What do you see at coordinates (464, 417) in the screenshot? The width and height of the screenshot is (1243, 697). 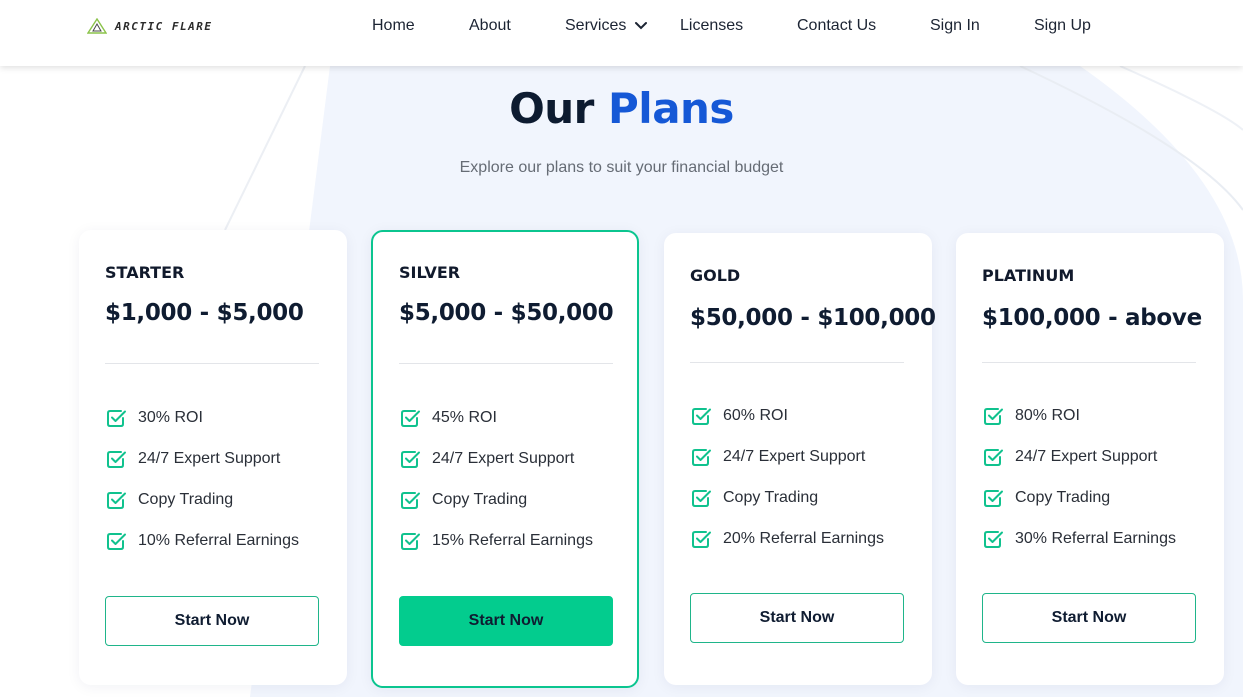 I see `plan-feature-label: 45% ROI` at bounding box center [464, 417].